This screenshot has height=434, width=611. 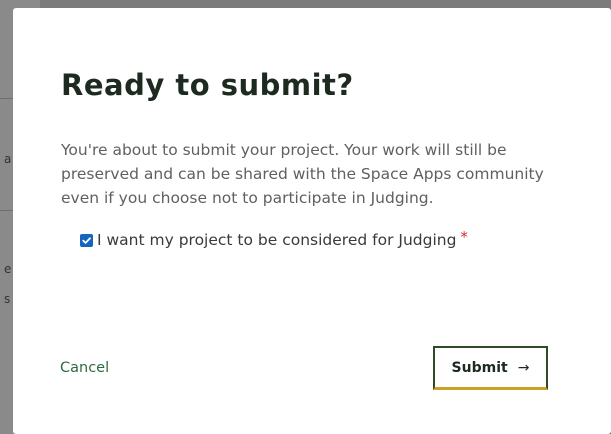 What do you see at coordinates (464, 237) in the screenshot?
I see `required-indicator: *` at bounding box center [464, 237].